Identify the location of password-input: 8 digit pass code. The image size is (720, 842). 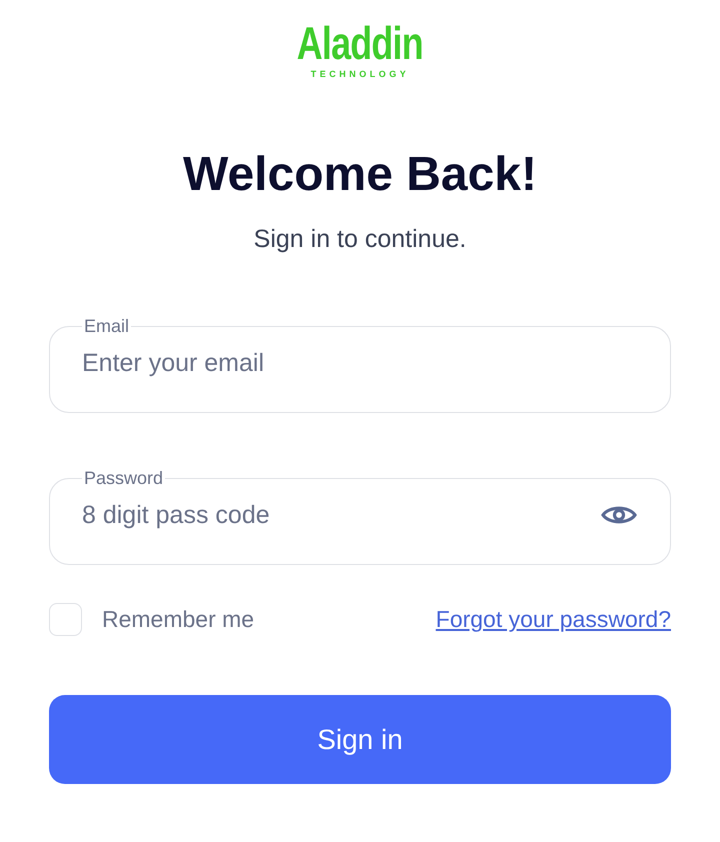
(341, 515).